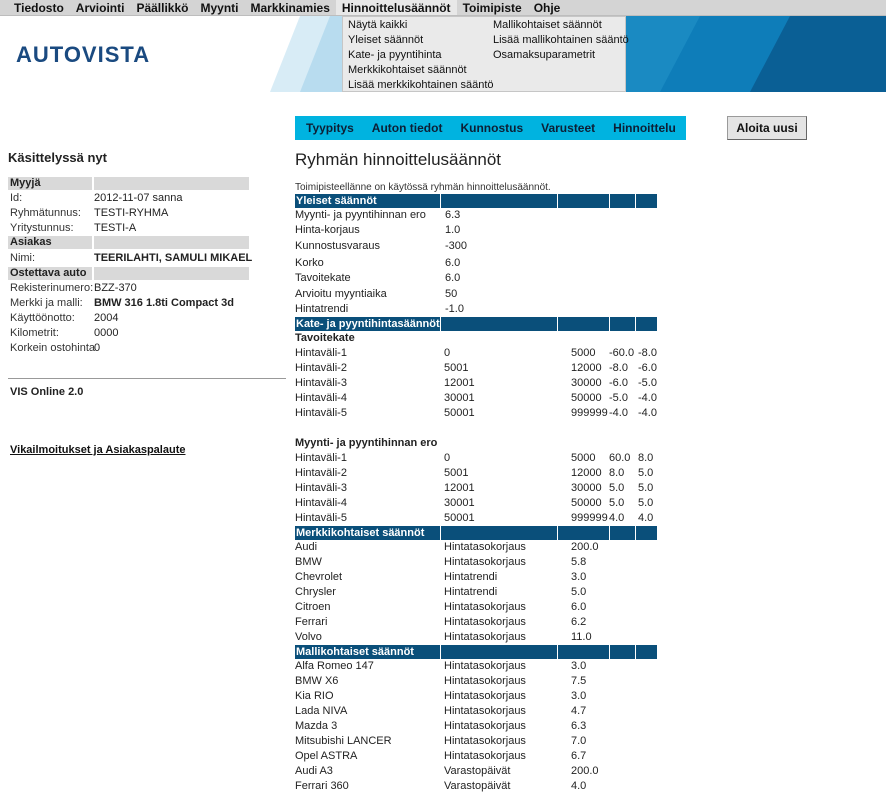 This screenshot has width=886, height=806. I want to click on tab-kunnostus: Kunnostus, so click(491, 128).